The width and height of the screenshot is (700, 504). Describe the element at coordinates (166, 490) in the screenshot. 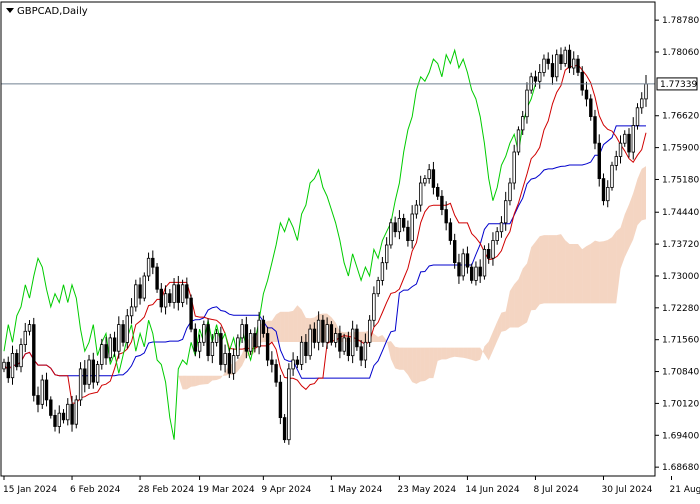

I see `x-tick-label: 28 Feb 2024` at that location.